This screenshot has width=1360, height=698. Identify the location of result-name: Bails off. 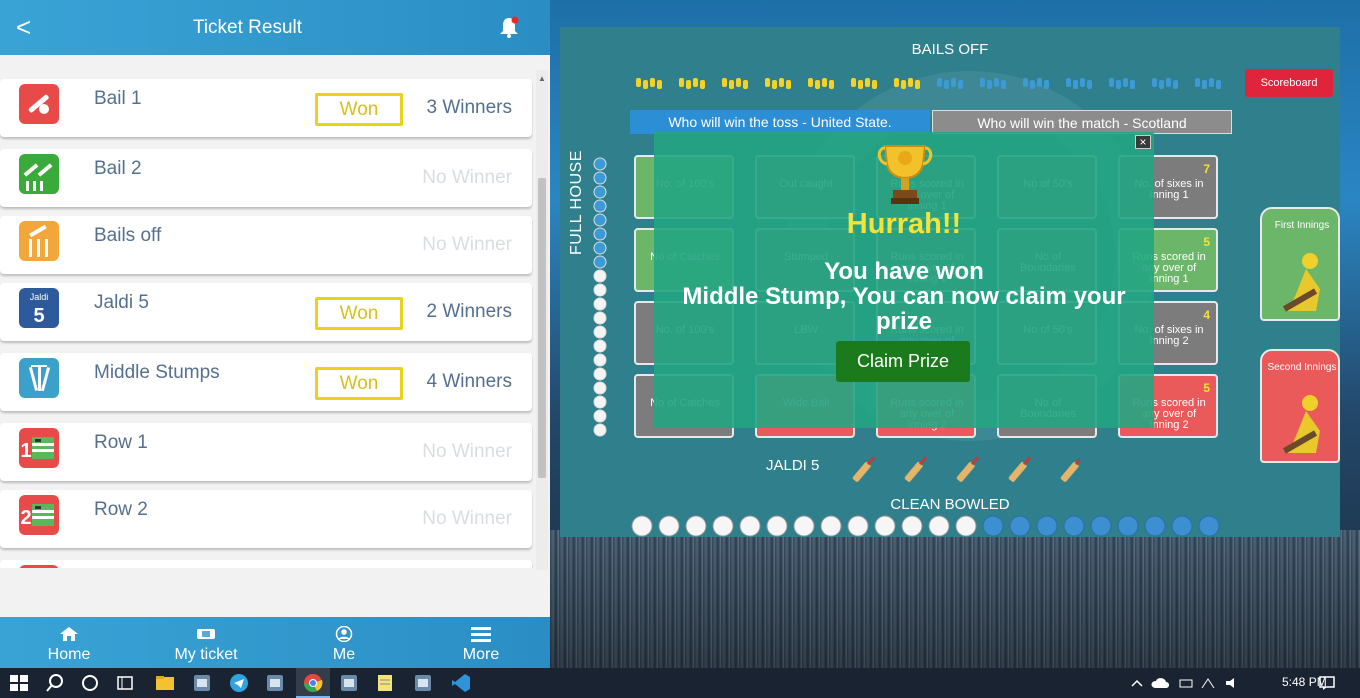
(128, 235).